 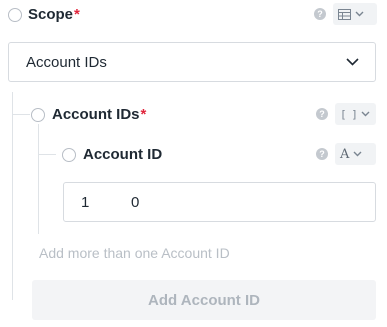 I want to click on account-id-input-value: 1 0, so click(x=110, y=202).